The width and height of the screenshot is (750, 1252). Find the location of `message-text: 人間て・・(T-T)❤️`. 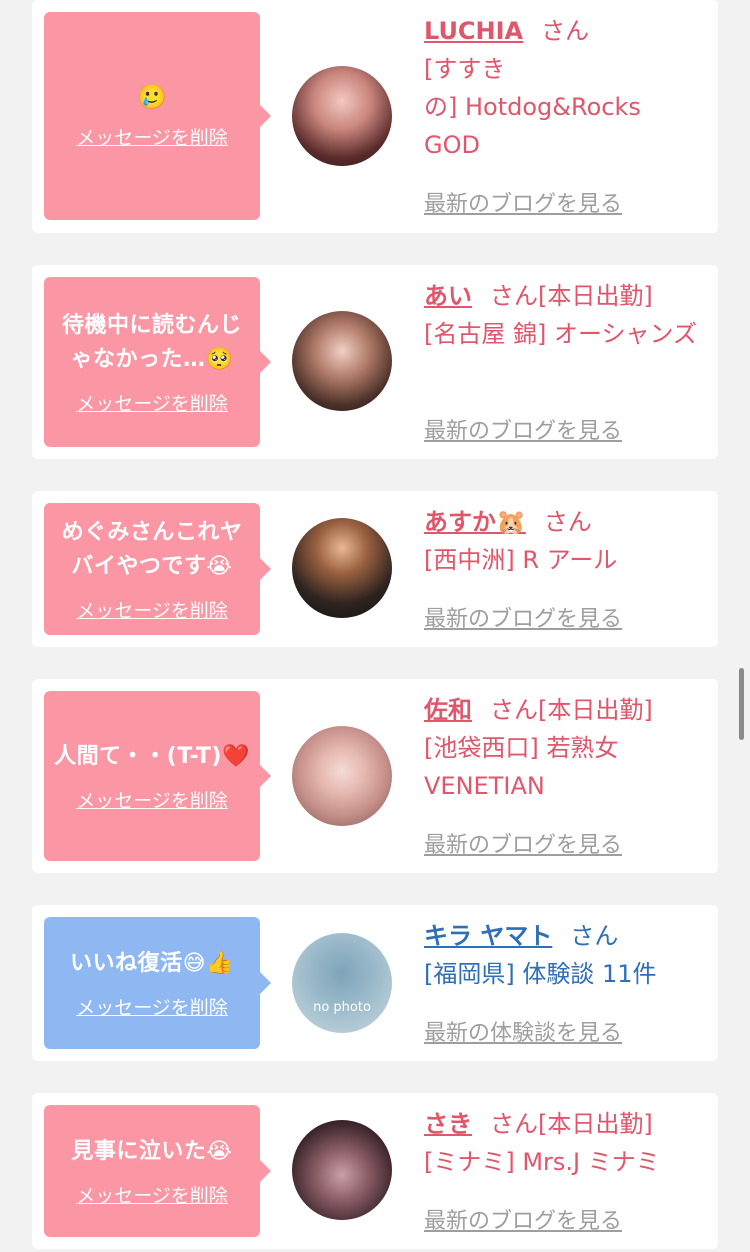

message-text: 人間て・・(T-T)❤️ is located at coordinates (152, 756).